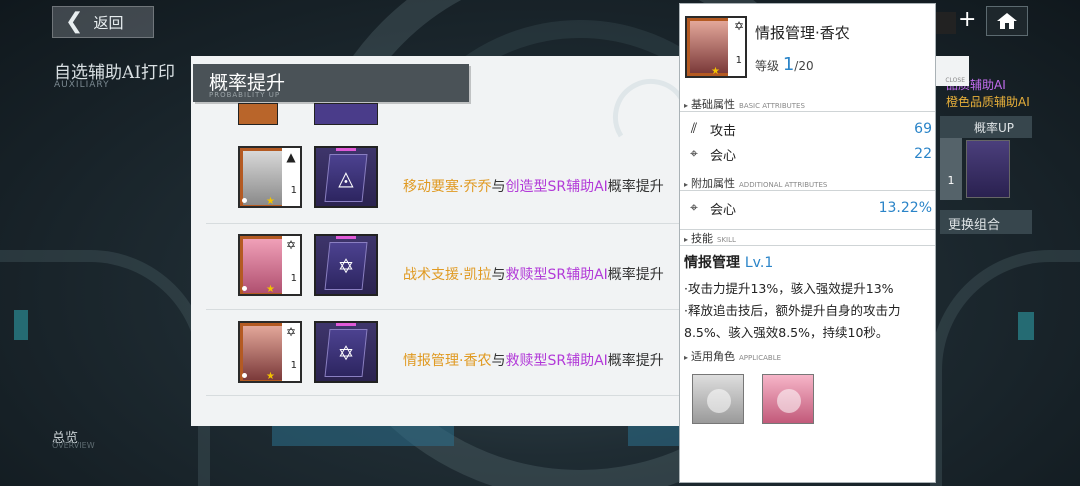 This screenshot has width=1080, height=486. I want to click on print-once-button, so click(363, 436).